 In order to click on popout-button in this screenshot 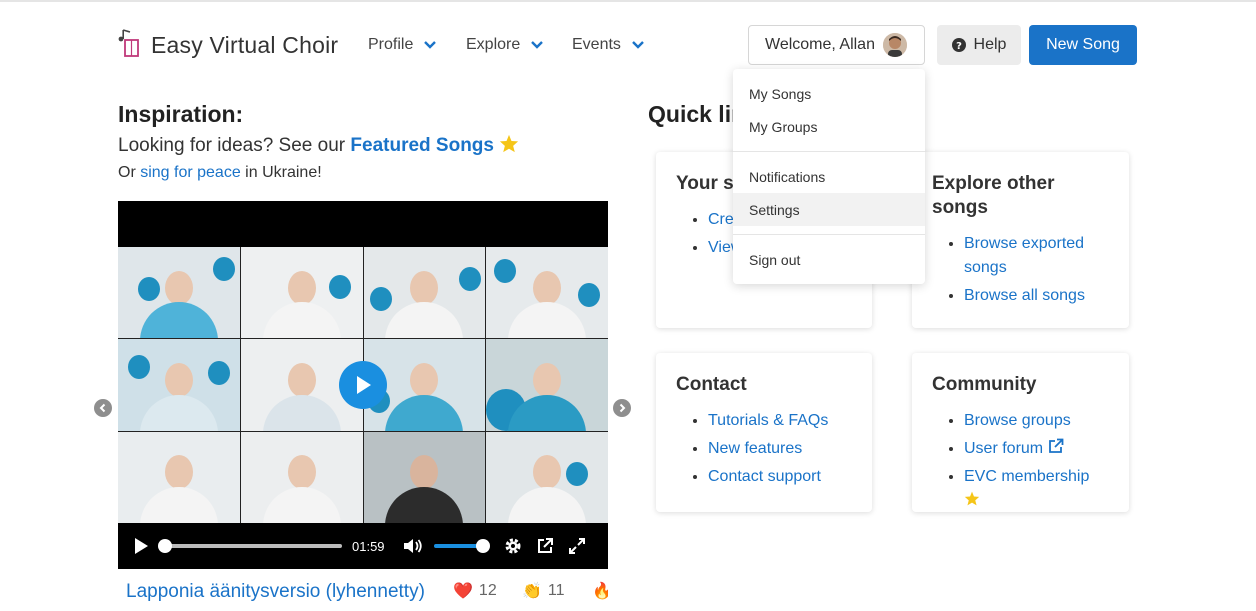, I will do `click(545, 546)`.